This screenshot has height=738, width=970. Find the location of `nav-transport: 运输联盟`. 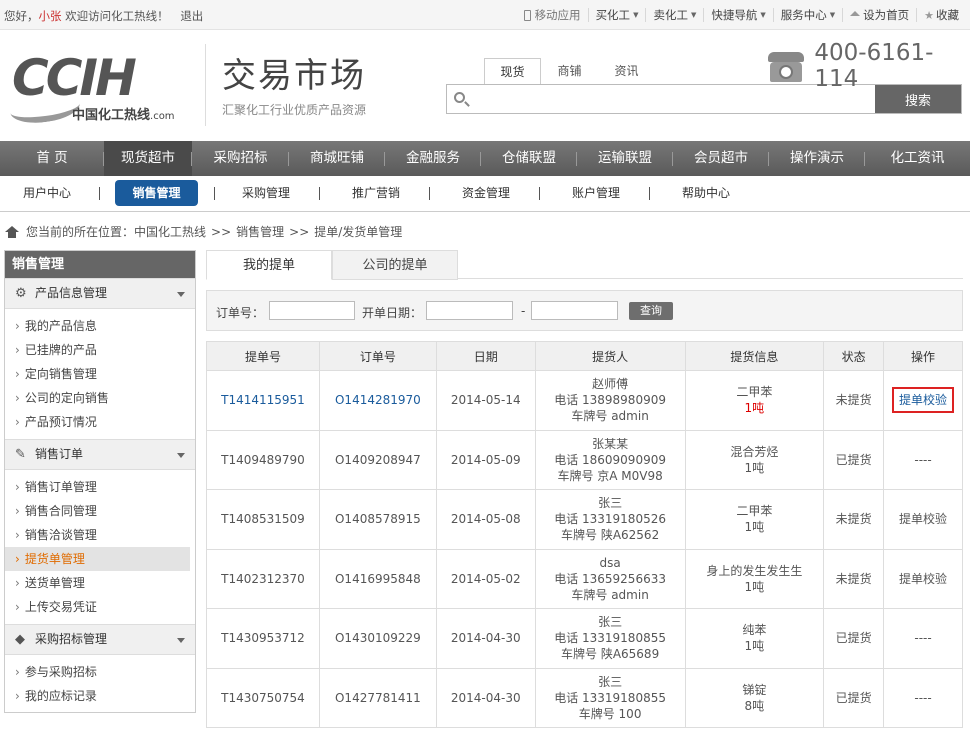

nav-transport: 运输联盟 is located at coordinates (625, 158).